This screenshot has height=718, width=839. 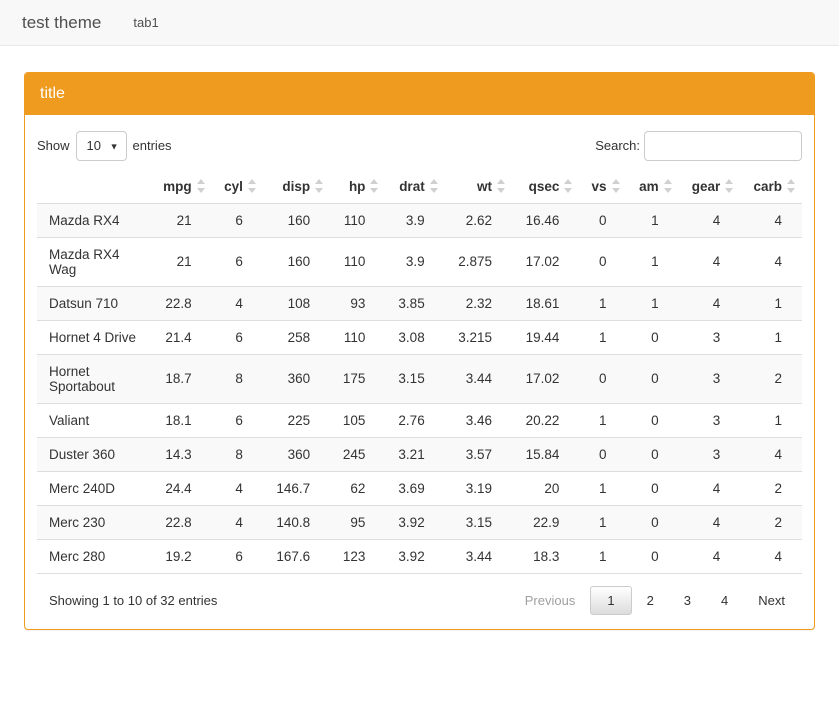 I want to click on cell-qsec: 16.46, so click(x=546, y=220).